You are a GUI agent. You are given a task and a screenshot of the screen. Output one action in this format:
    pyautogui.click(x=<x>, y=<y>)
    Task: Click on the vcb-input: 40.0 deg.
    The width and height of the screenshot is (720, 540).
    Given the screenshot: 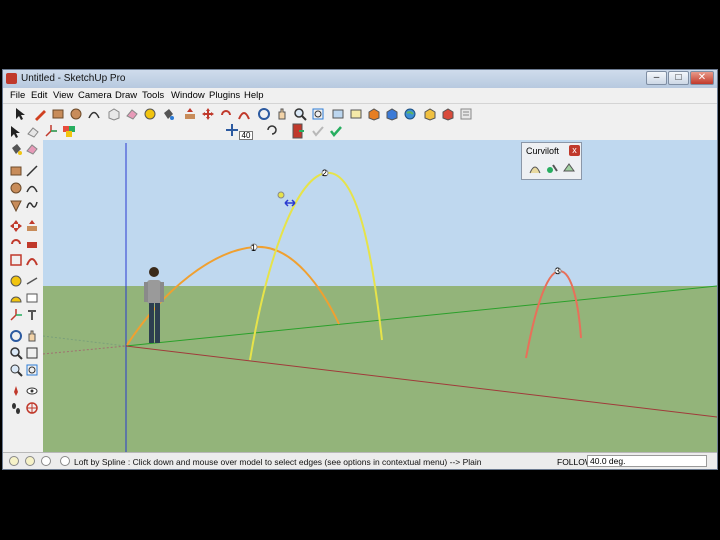 What is the action you would take?
    pyautogui.click(x=647, y=461)
    